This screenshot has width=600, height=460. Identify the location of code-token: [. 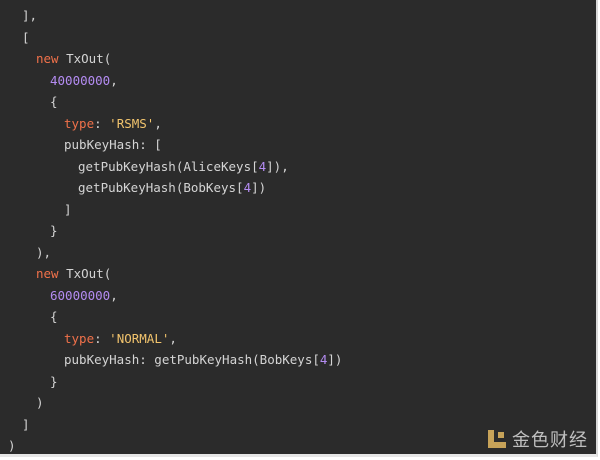
(26, 37).